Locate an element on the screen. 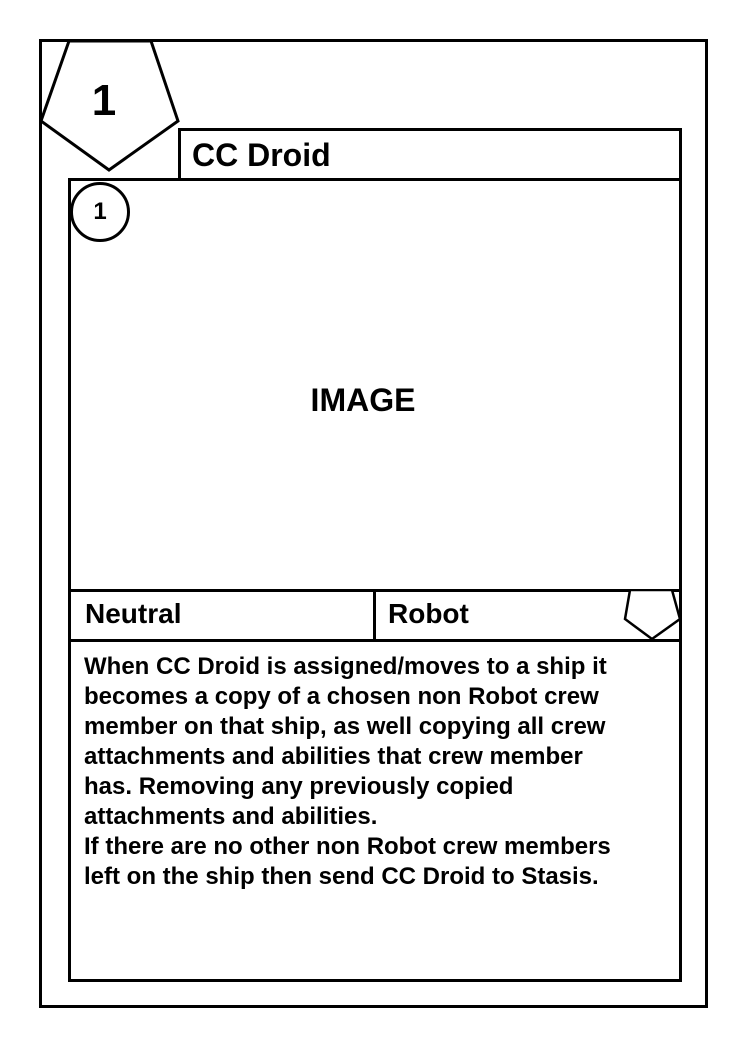  type-label: Robot is located at coordinates (428, 613).